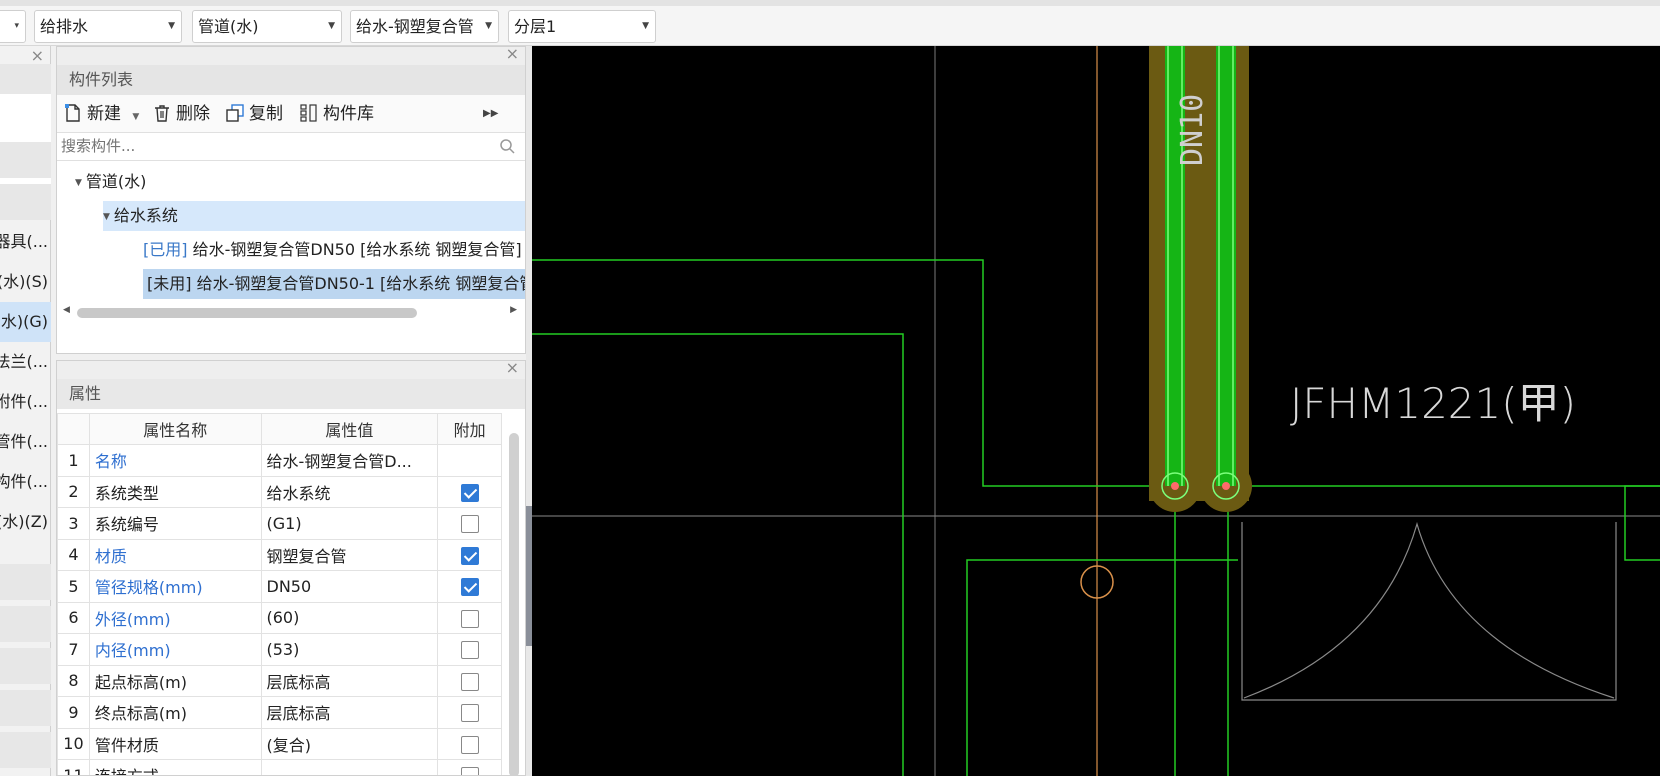 This screenshot has width=1660, height=776. I want to click on component-combo: 给水-钢塑复合管 ▼, so click(424, 26).